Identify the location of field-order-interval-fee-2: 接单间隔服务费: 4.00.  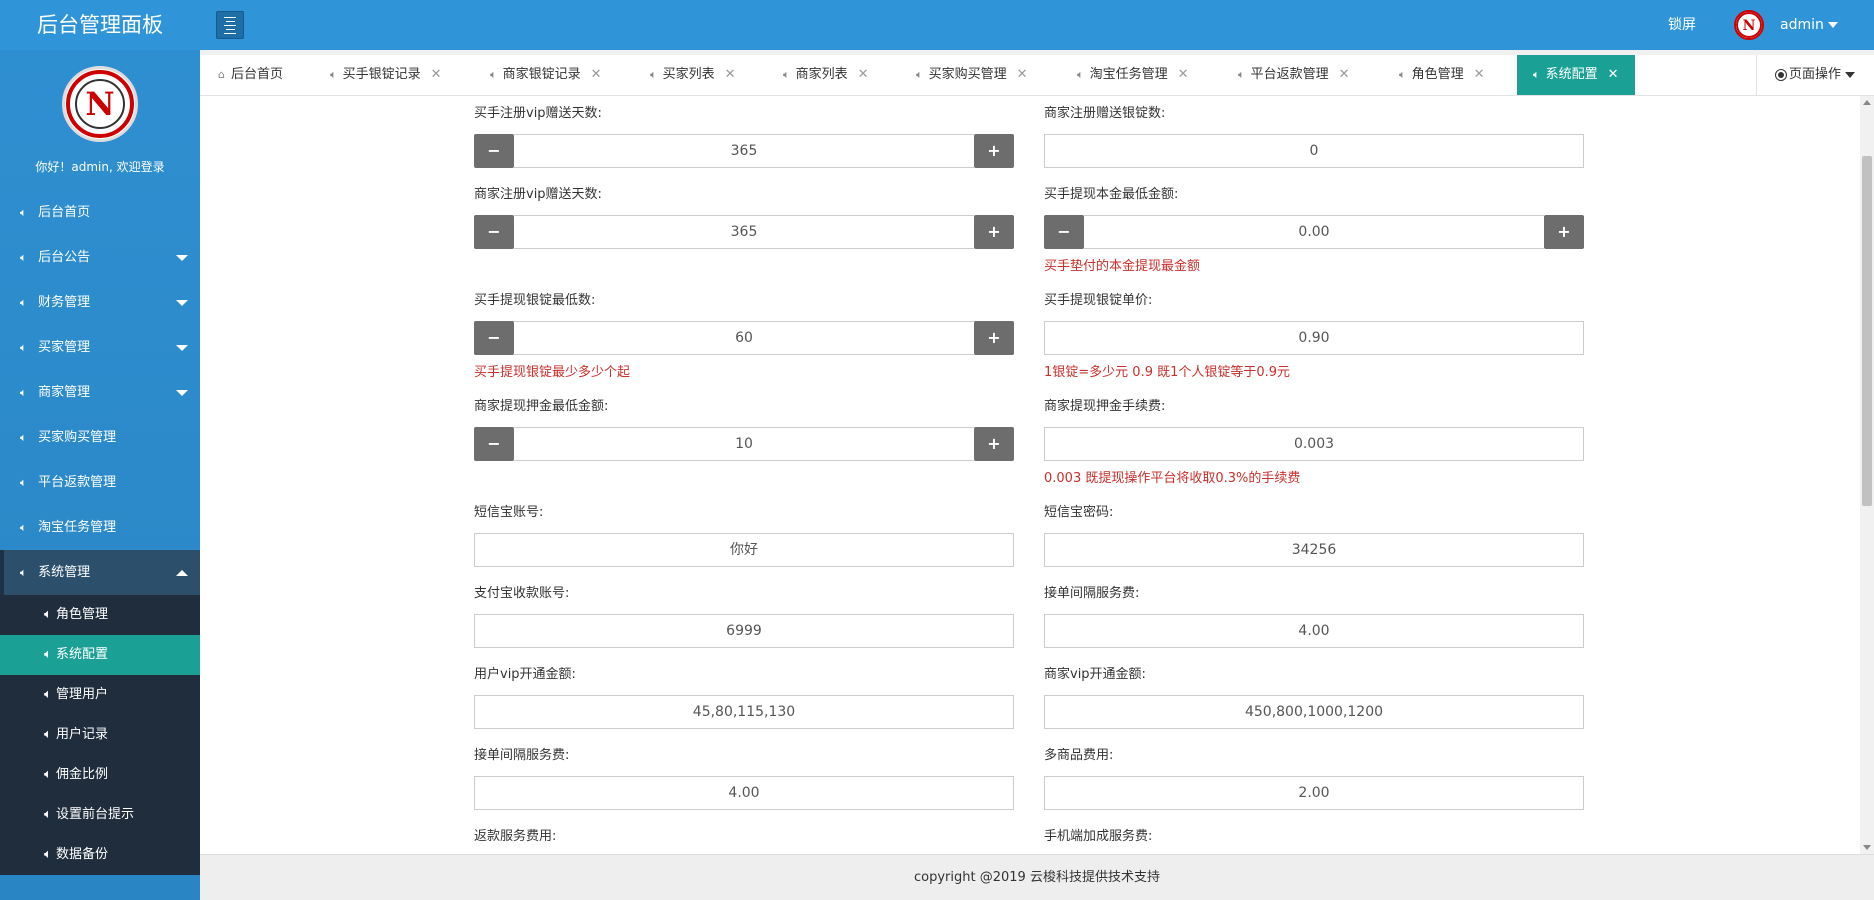
(744, 778).